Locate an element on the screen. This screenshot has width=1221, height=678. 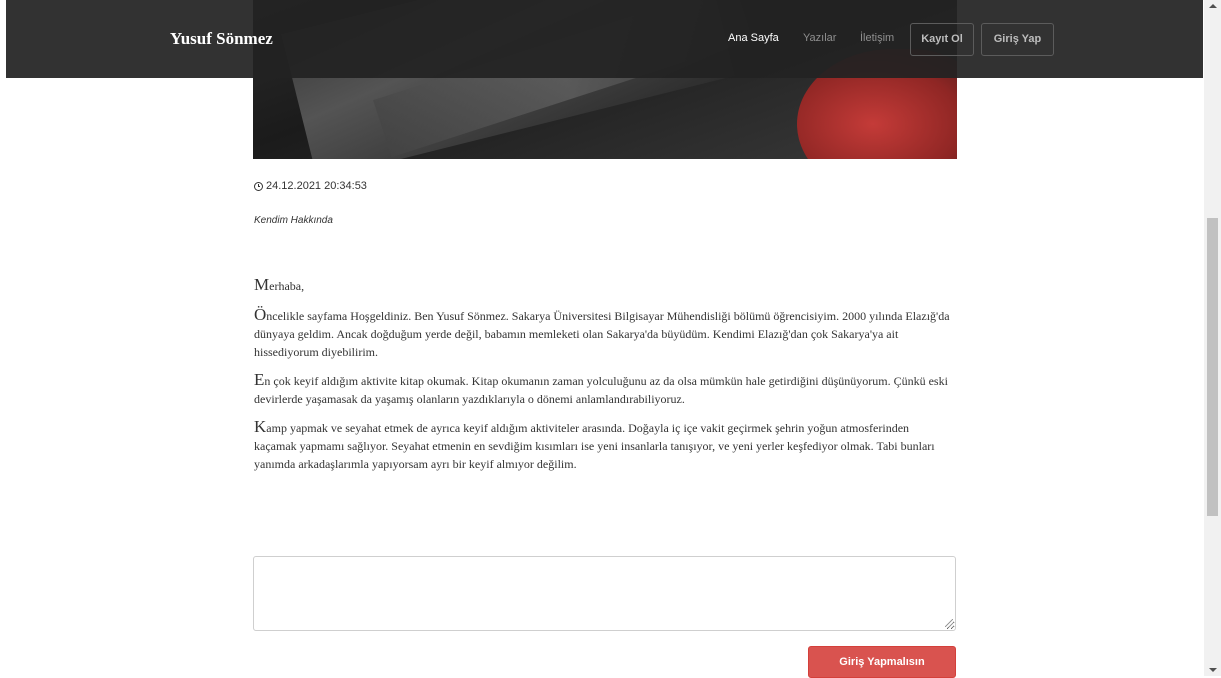
nav-link-contact: İletişim is located at coordinates (877, 38).